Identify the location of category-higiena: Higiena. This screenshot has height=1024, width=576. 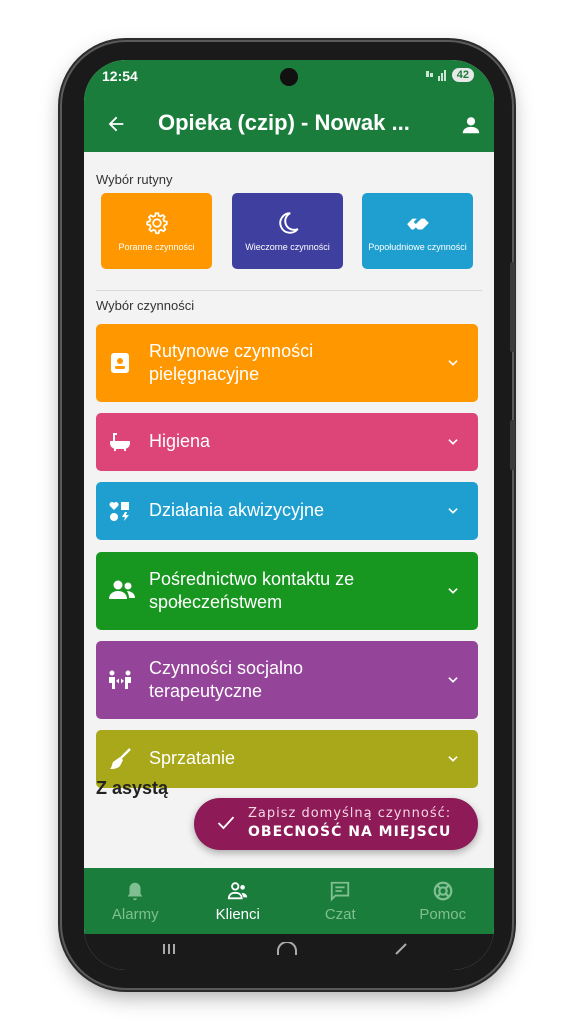
(287, 442).